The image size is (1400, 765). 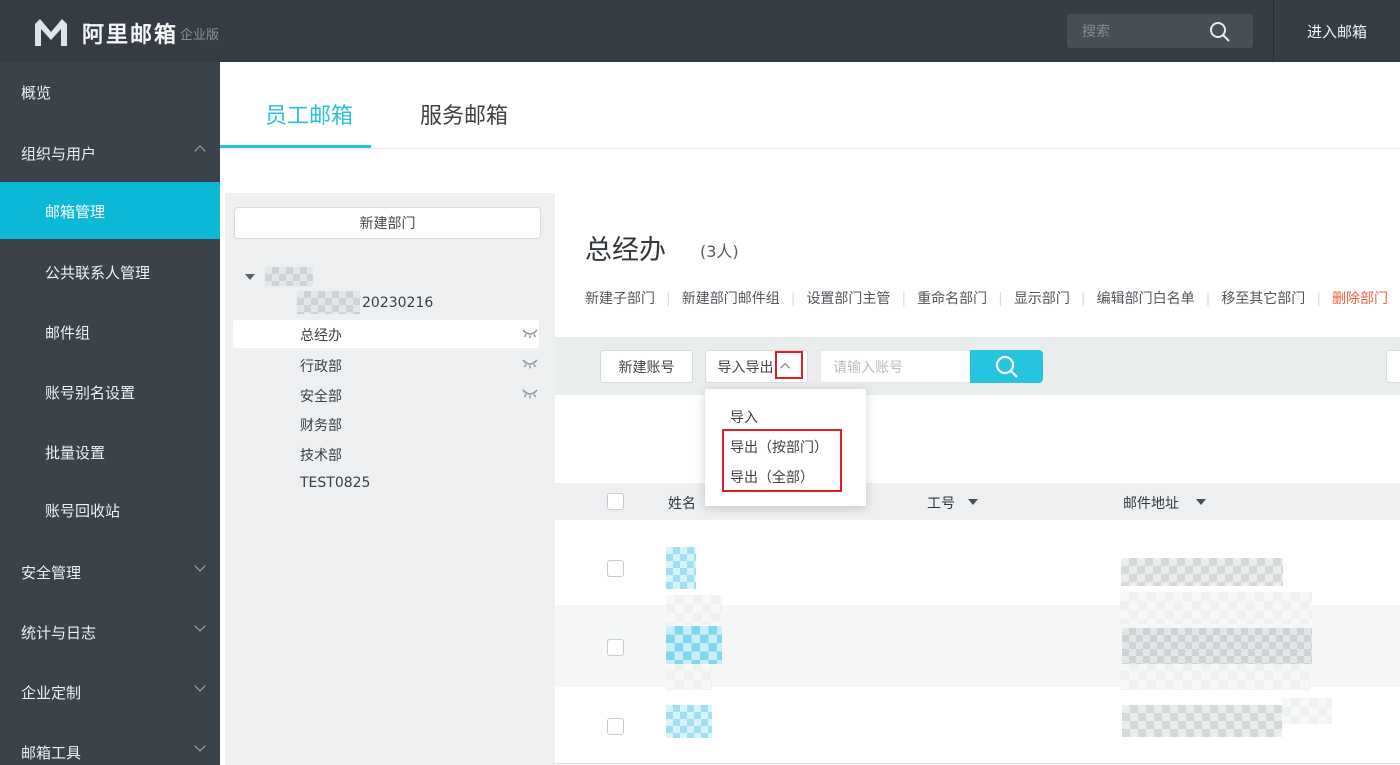 I want to click on menu-item-export-by-dept: 导出（按部门）, so click(x=779, y=447).